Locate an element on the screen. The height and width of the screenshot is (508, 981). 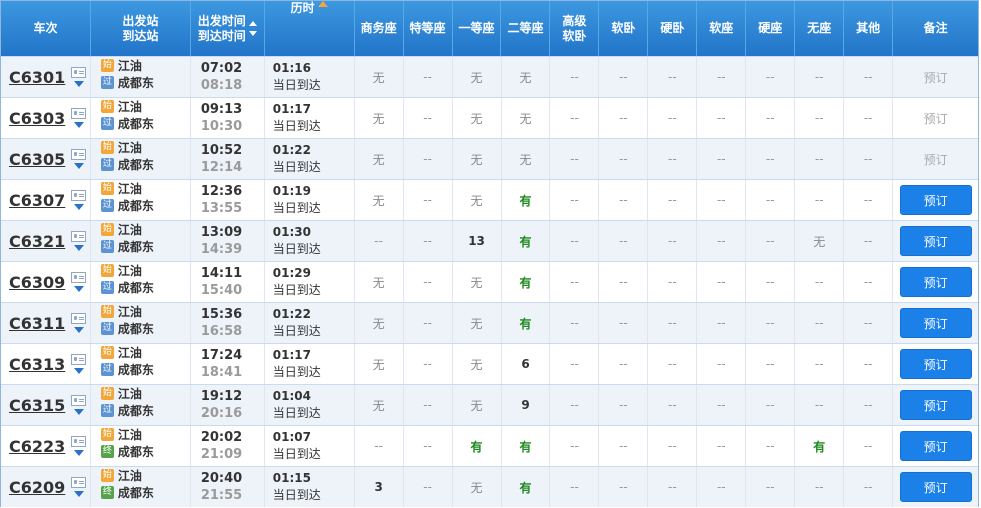
train-number-link: C6223 is located at coordinates (37, 446).